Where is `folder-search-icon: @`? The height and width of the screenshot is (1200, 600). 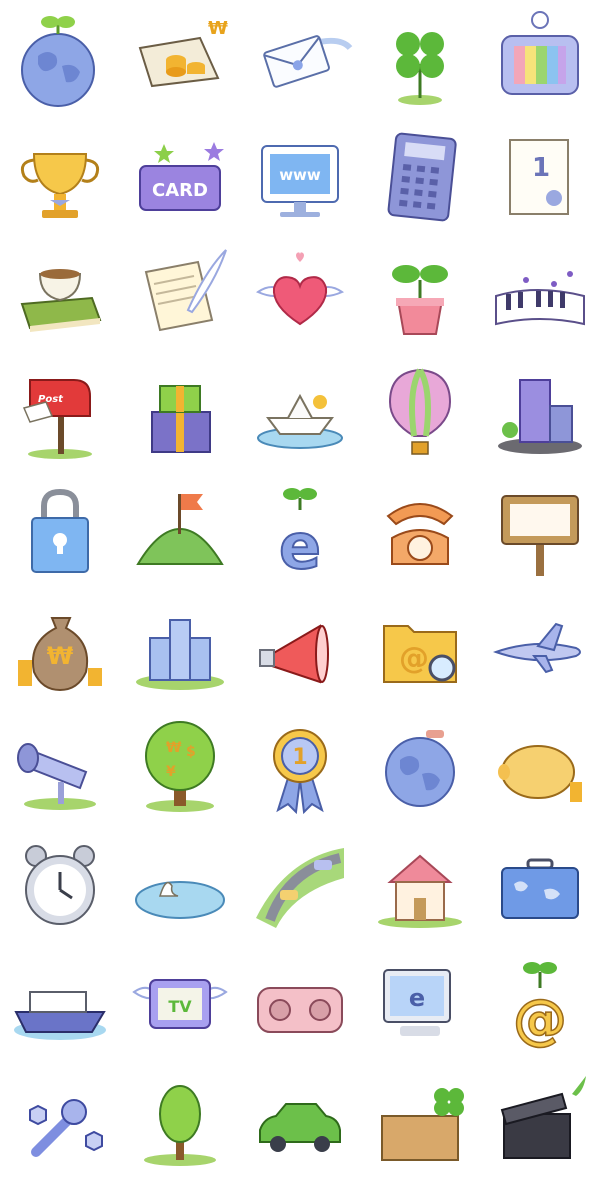 folder-search-icon: @ is located at coordinates (420, 653).